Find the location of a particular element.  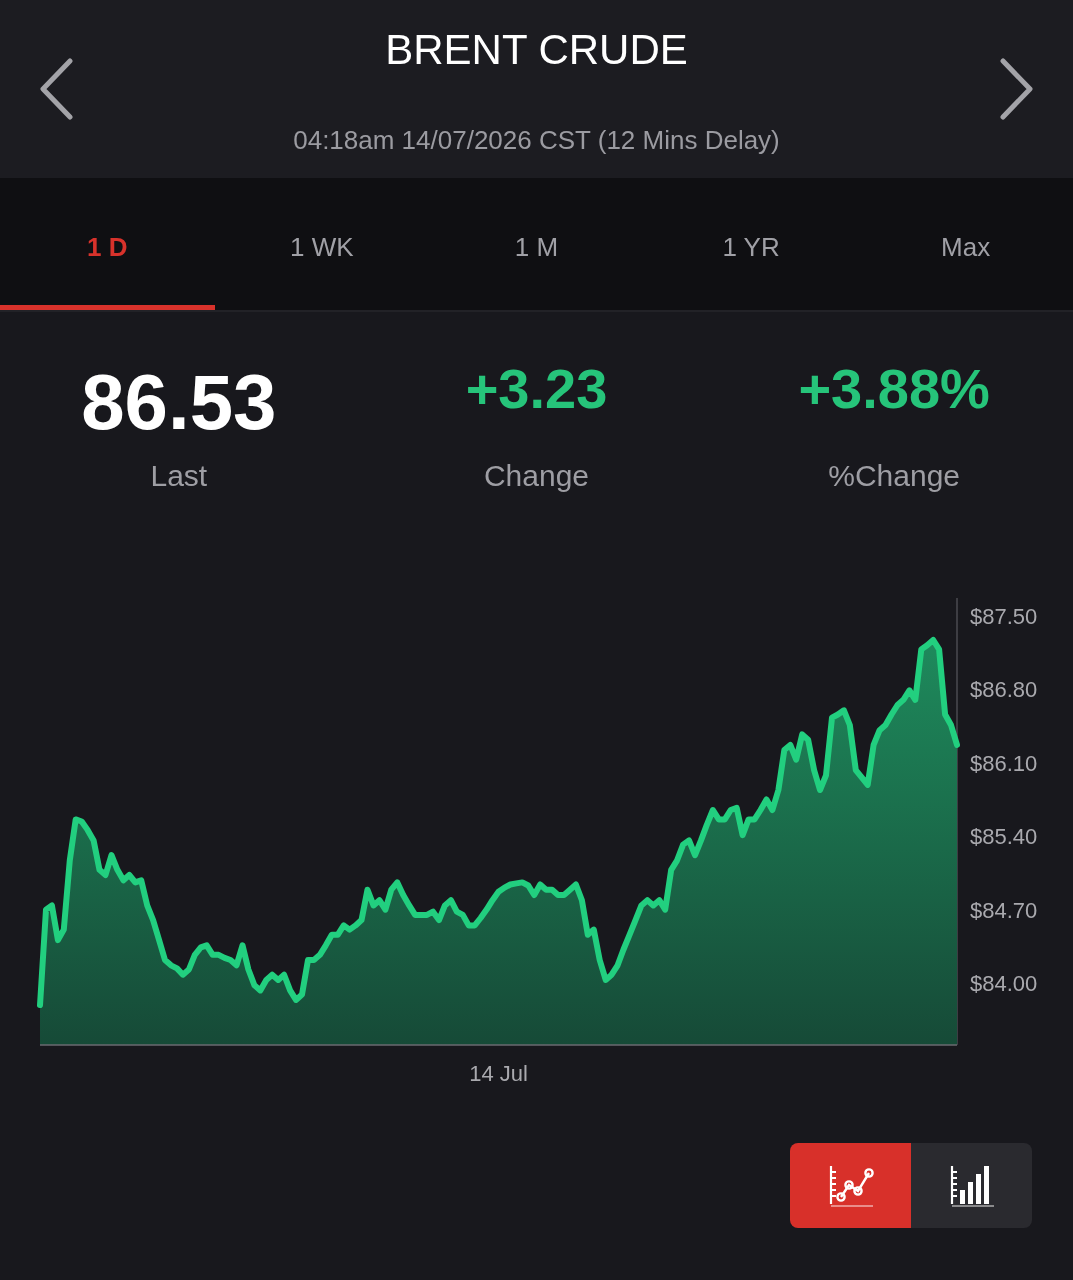

y-axis-label: $84.00 is located at coordinates (1004, 984).